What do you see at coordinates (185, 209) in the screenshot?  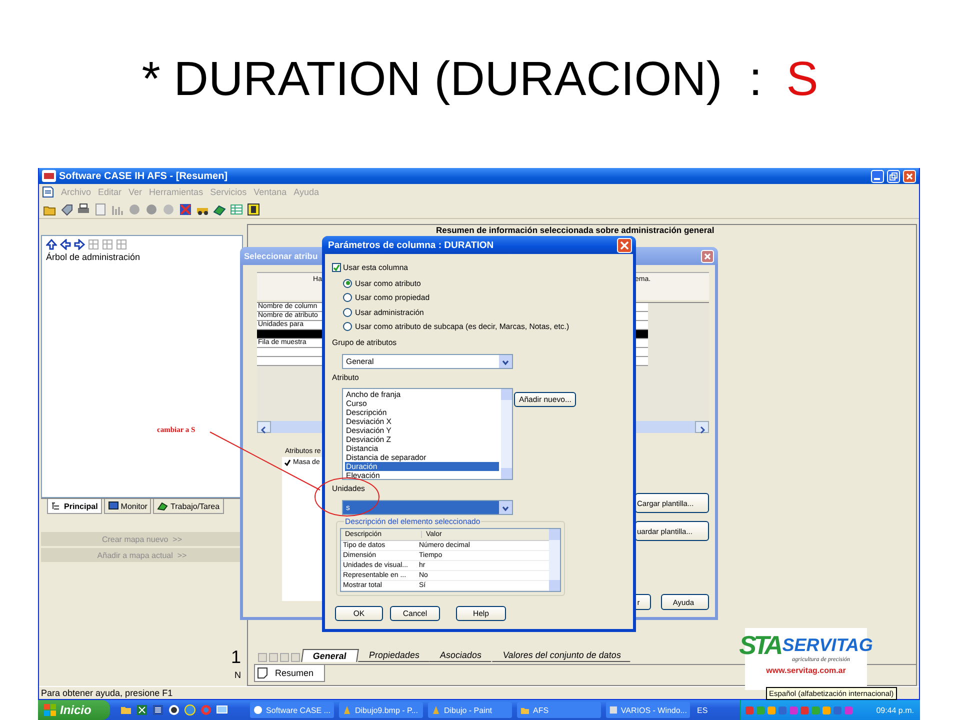 I see `crossed-square-icon` at bounding box center [185, 209].